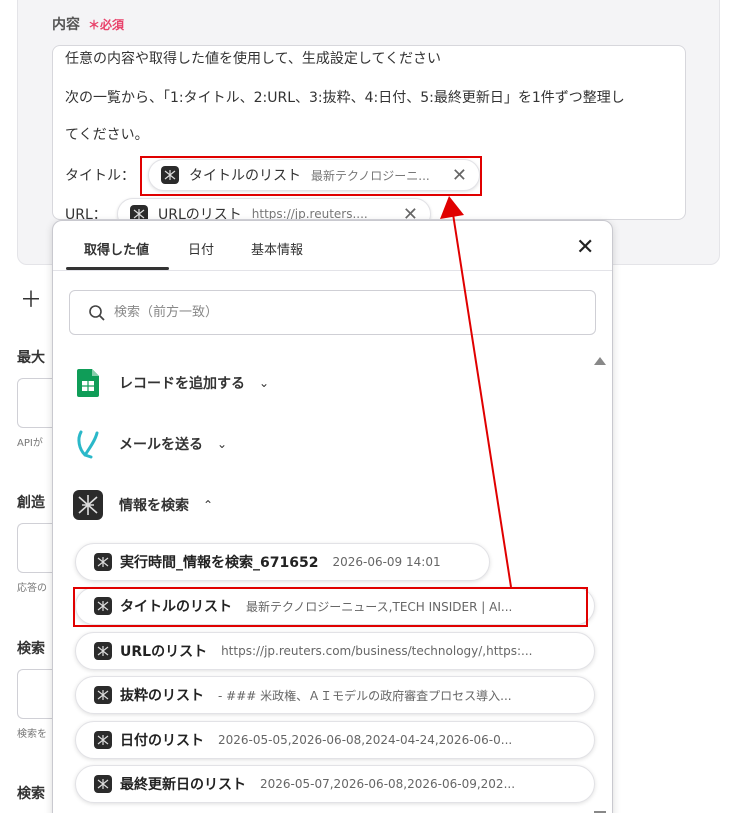  What do you see at coordinates (161, 445) in the screenshot?
I see `section-title: メールを送る` at bounding box center [161, 445].